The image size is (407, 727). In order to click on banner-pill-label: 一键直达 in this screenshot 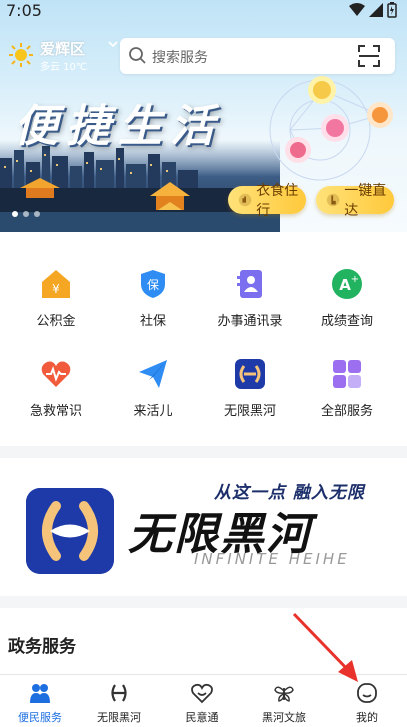, I will do `click(365, 201)`.